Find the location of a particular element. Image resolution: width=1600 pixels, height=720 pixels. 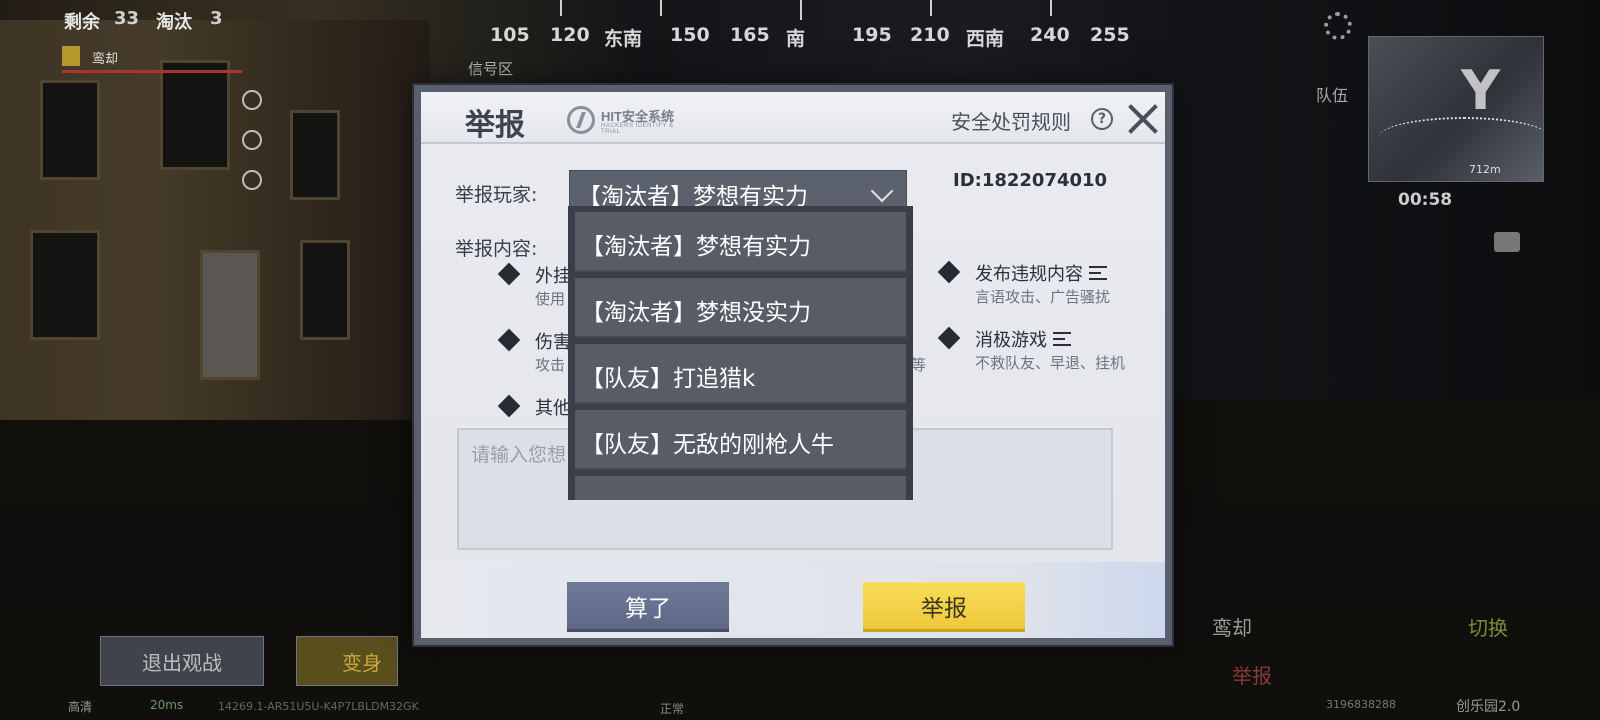

reason-desc: 攻击 is located at coordinates (550, 365).